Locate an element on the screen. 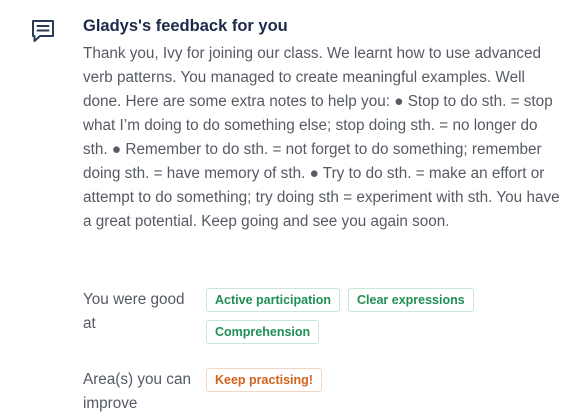 This screenshot has height=419, width=579. improve-label: Area(s) you can improve is located at coordinates (137, 391).